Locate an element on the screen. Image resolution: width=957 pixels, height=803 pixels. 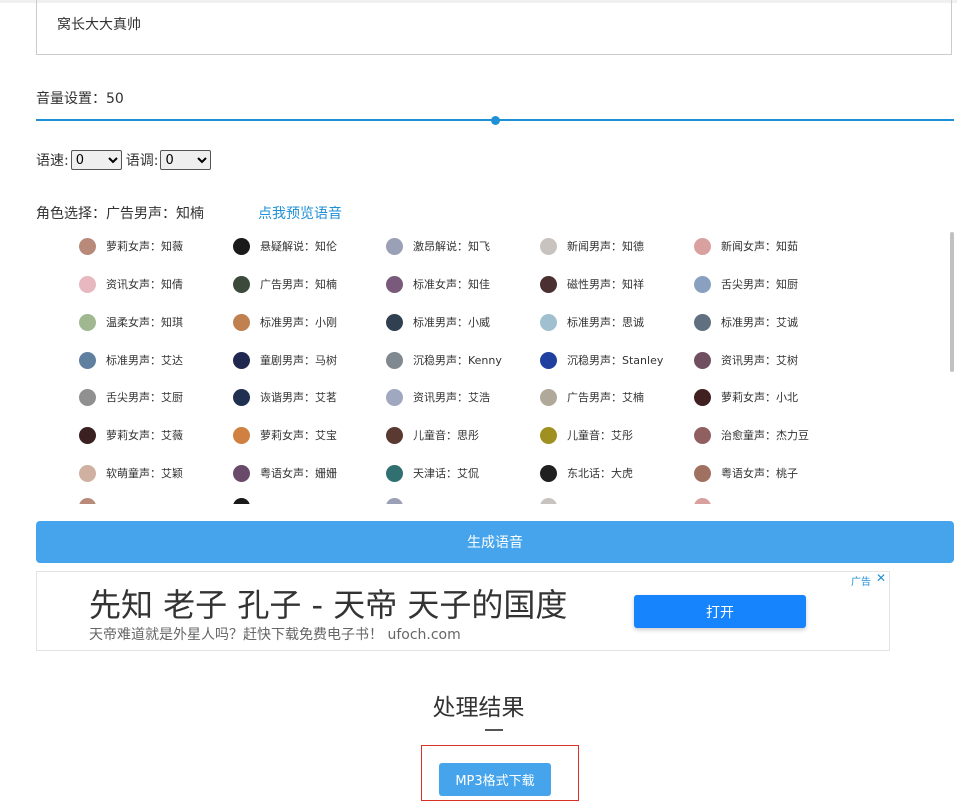
volume-label-text: 音量设置： is located at coordinates (71, 99).